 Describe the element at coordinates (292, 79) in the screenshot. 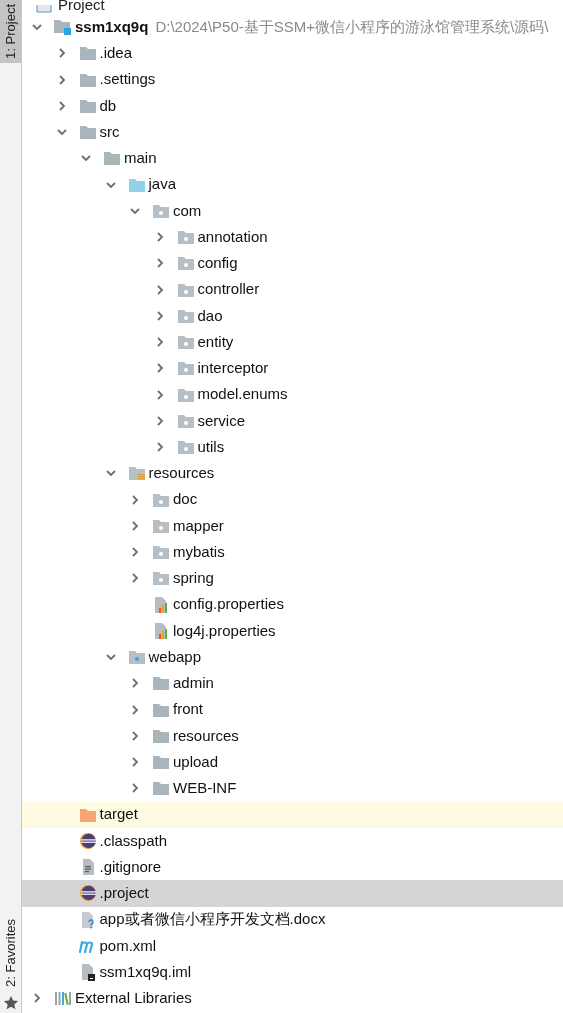

I see `tree-row: .settings` at that location.